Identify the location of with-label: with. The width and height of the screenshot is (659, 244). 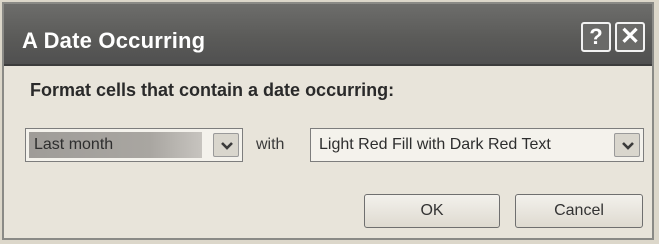
(270, 144).